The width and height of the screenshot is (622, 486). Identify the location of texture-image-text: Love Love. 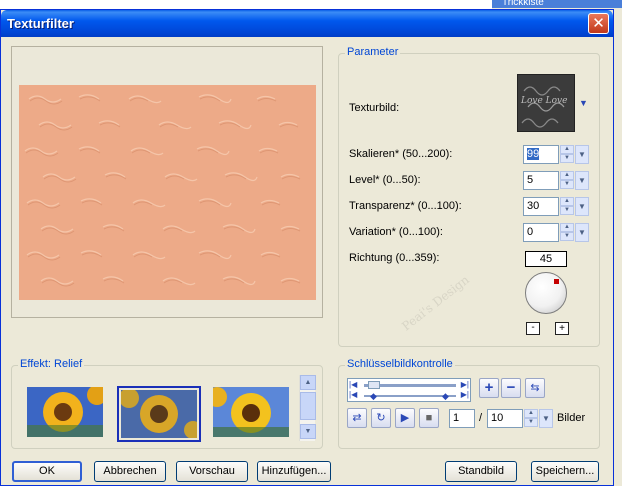
(544, 101).